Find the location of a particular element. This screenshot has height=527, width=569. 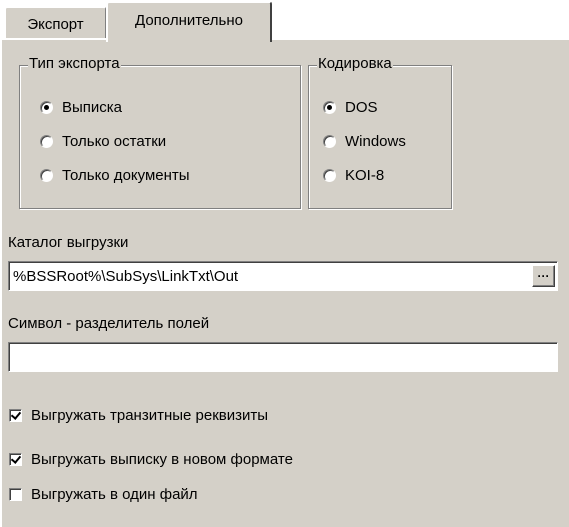

encoding-dos-radio: DOS is located at coordinates (350, 107).